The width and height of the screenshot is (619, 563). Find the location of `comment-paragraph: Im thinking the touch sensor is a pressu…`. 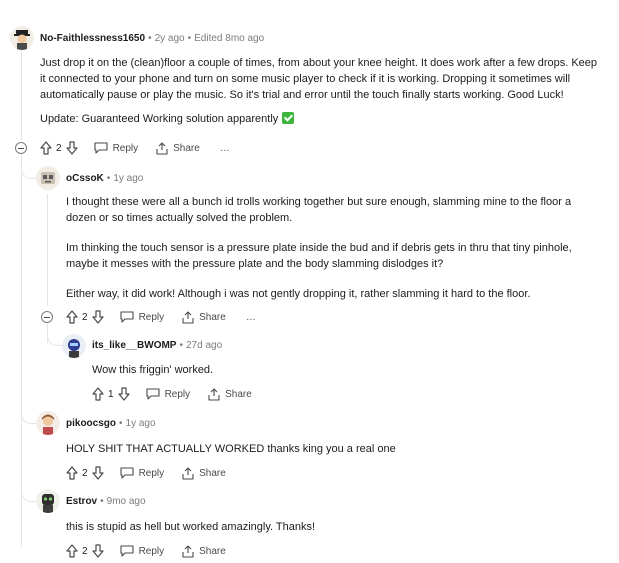

comment-paragraph: Im thinking the touch sensor is a pressu… is located at coordinates (319, 256).